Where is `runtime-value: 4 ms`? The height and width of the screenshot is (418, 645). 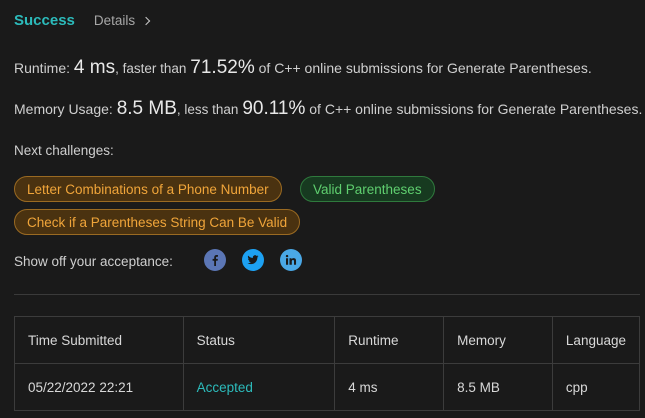
runtime-value: 4 ms is located at coordinates (94, 67).